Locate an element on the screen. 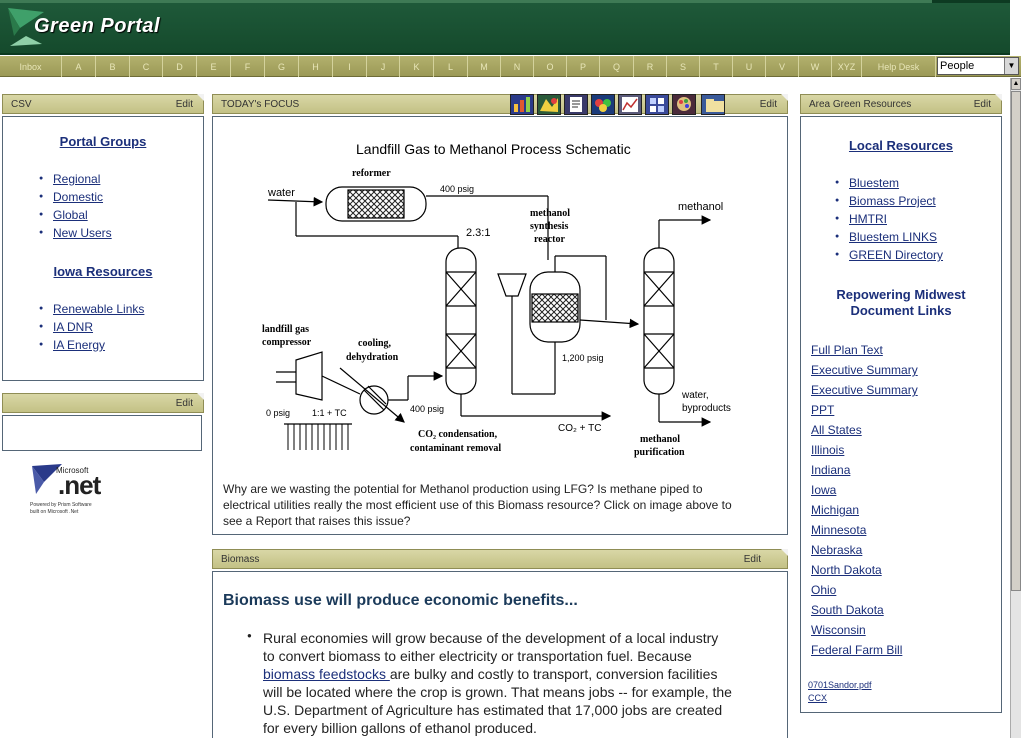 The width and height of the screenshot is (1021, 738). portal-groups-title: Portal Groups is located at coordinates (103, 141).